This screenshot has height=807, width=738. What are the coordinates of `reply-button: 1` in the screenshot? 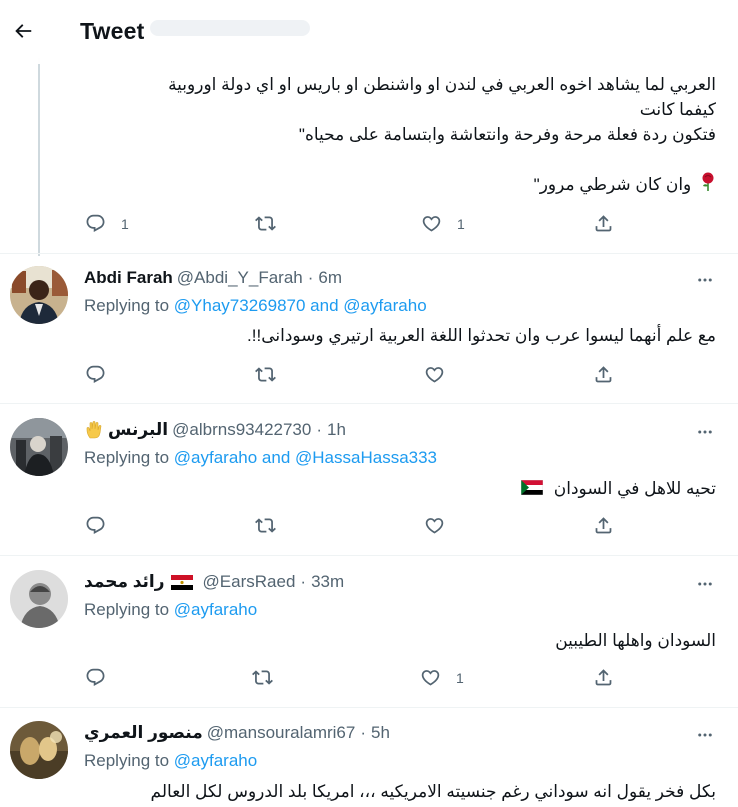 It's located at (107, 223).